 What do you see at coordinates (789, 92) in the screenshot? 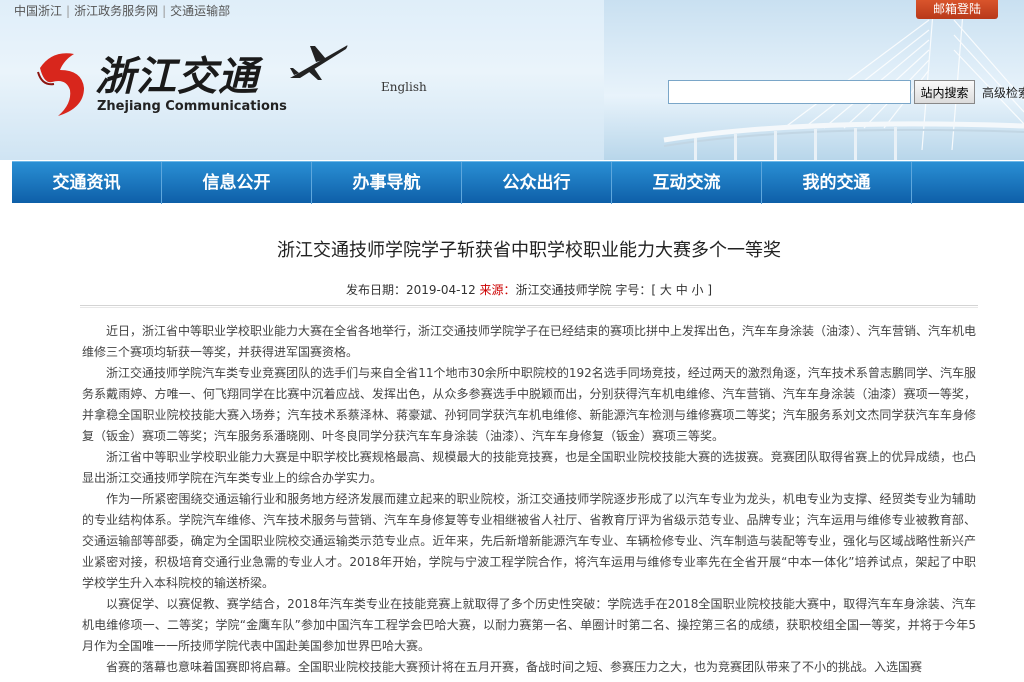
I see `site-search-input` at bounding box center [789, 92].